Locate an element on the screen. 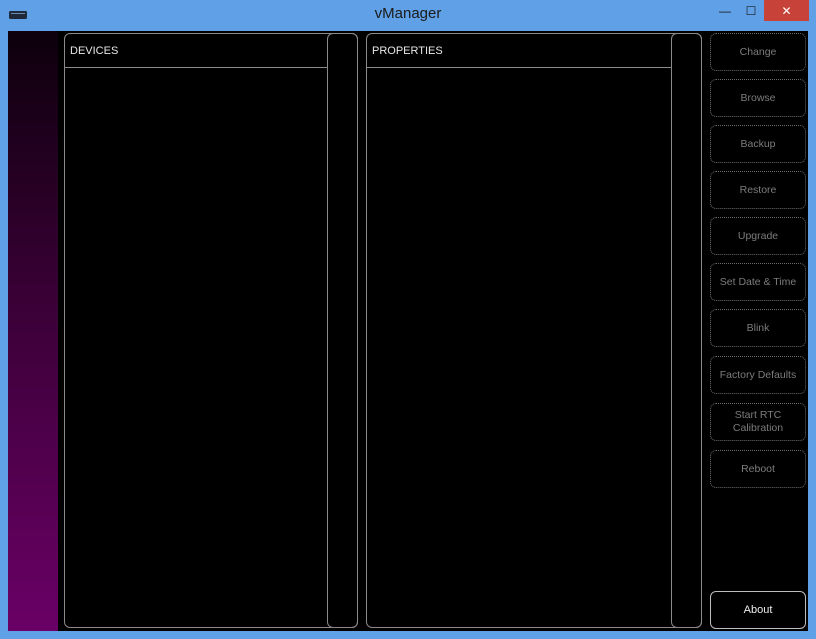 The height and width of the screenshot is (639, 816). blink-button: Blink is located at coordinates (758, 328).